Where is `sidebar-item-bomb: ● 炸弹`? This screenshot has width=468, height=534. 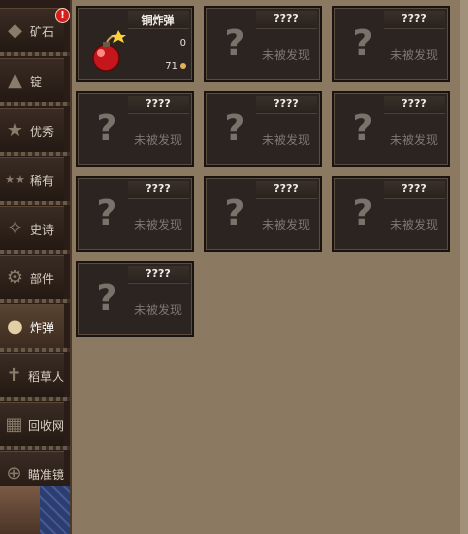
sidebar-item-bomb: ● 炸弹 is located at coordinates (32, 327).